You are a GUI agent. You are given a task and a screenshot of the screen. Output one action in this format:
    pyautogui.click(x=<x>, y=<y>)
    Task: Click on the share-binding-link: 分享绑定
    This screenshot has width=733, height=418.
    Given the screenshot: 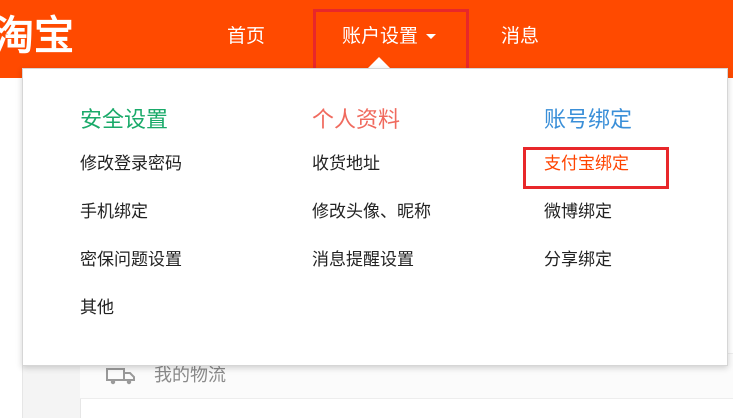 What is the action you would take?
    pyautogui.click(x=588, y=260)
    